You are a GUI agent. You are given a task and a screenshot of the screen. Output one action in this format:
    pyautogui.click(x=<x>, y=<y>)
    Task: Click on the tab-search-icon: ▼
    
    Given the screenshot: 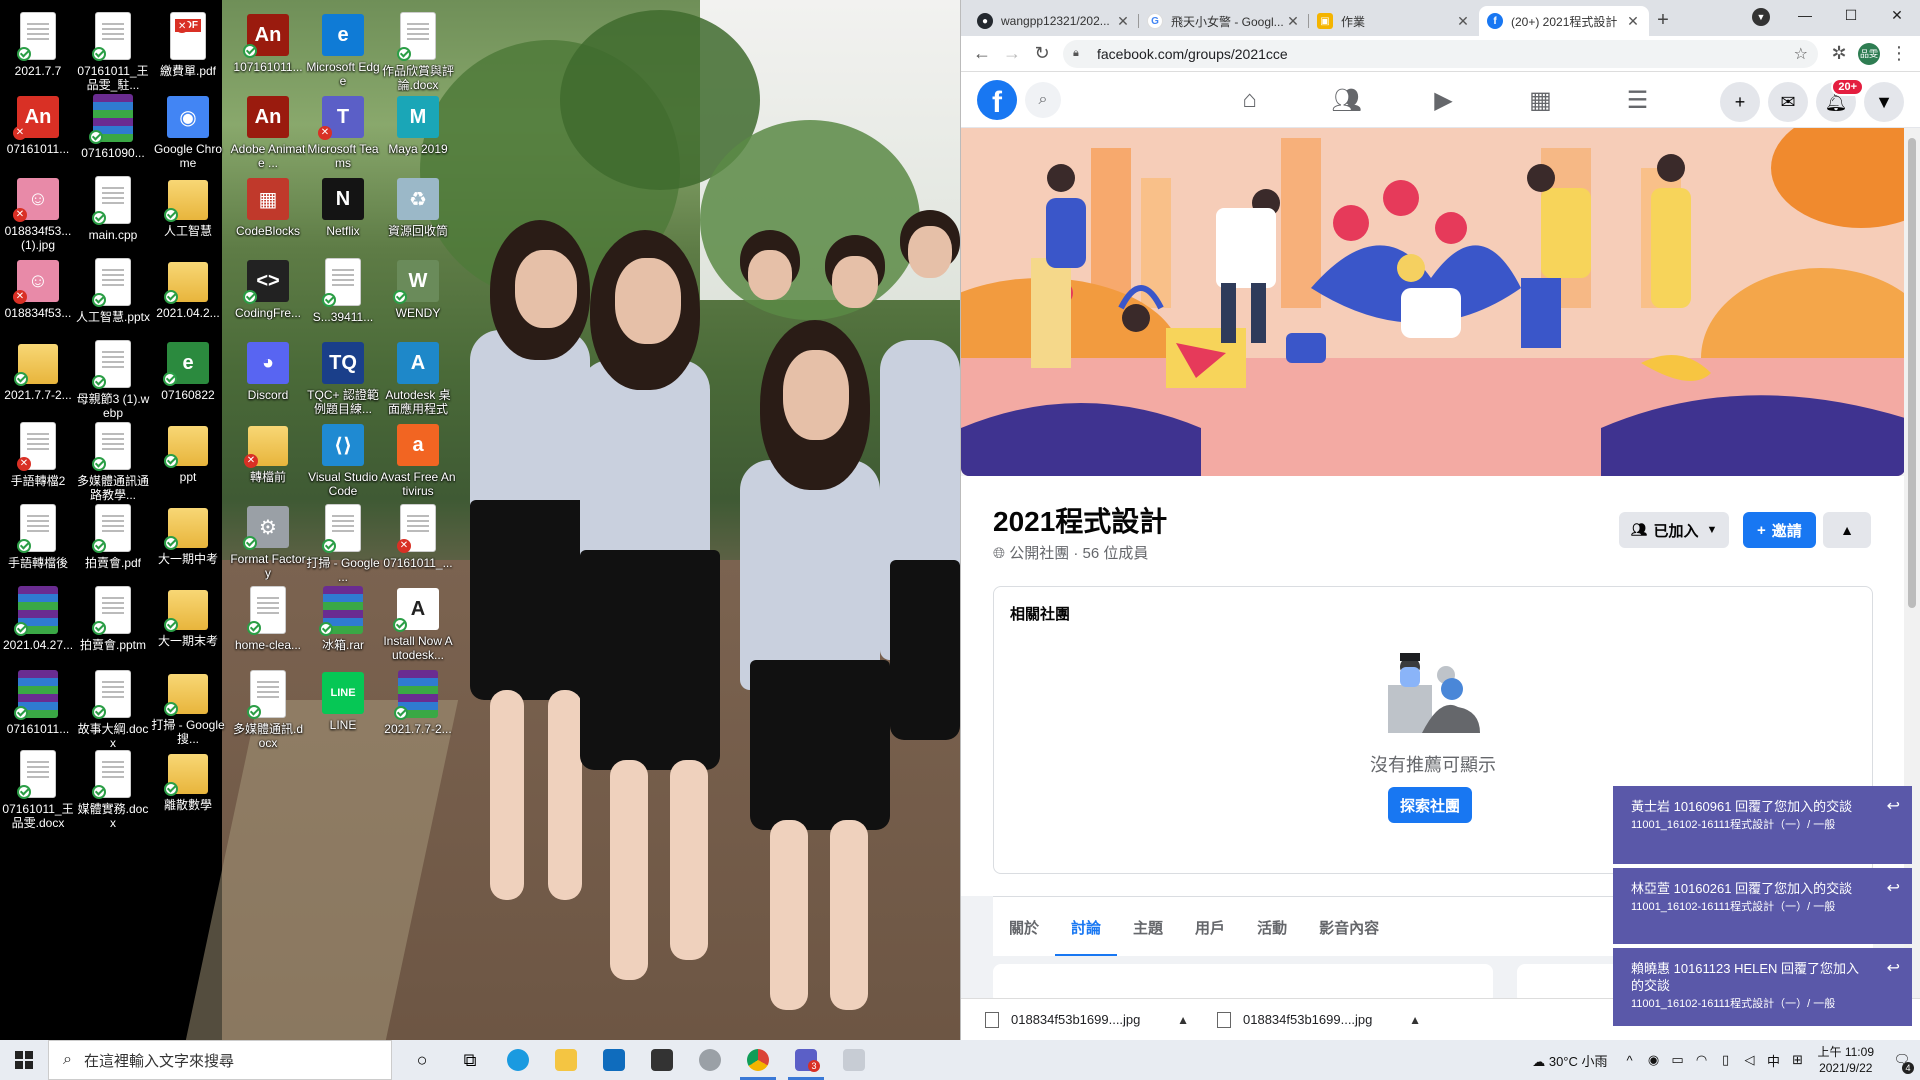 What is the action you would take?
    pyautogui.click(x=1761, y=17)
    